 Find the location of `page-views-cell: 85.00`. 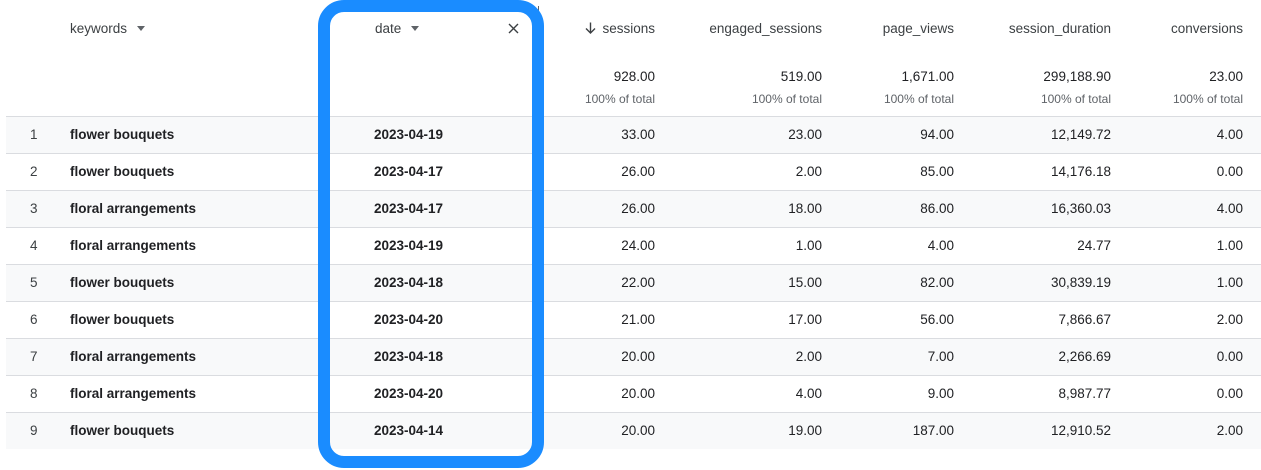

page-views-cell: 85.00 is located at coordinates (937, 171).